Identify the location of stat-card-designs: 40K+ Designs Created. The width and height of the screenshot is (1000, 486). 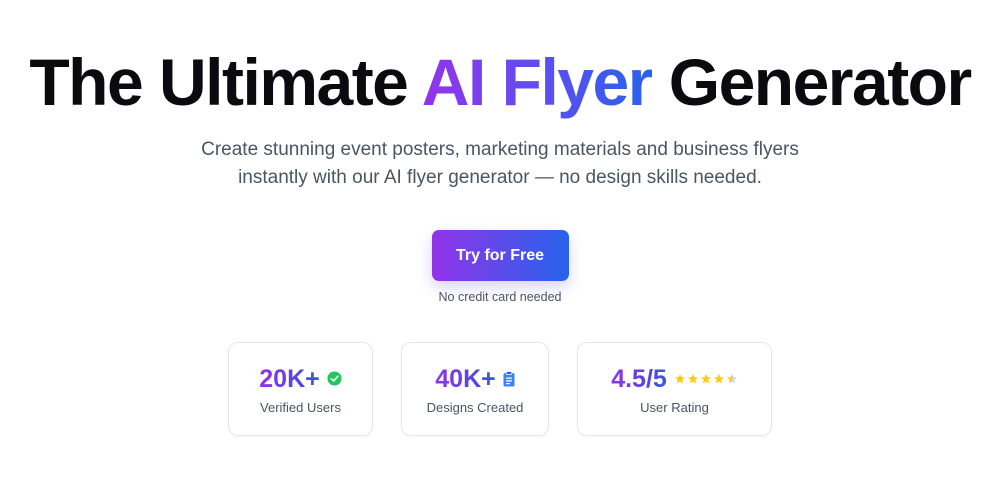
(475, 389).